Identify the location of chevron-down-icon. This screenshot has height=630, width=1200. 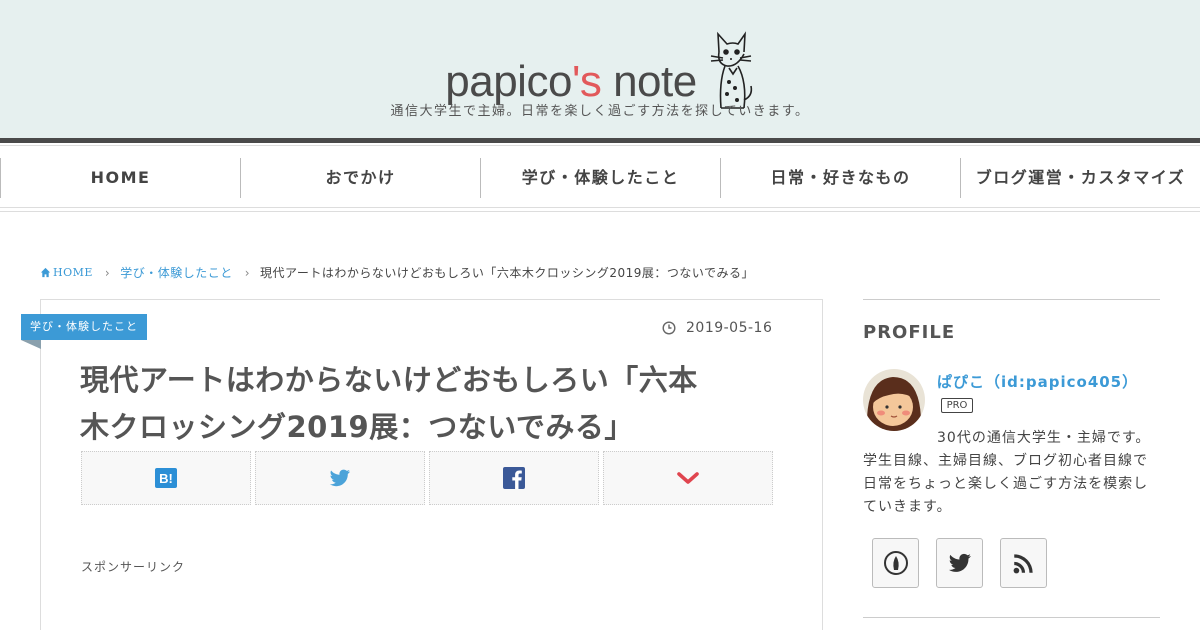
(688, 478).